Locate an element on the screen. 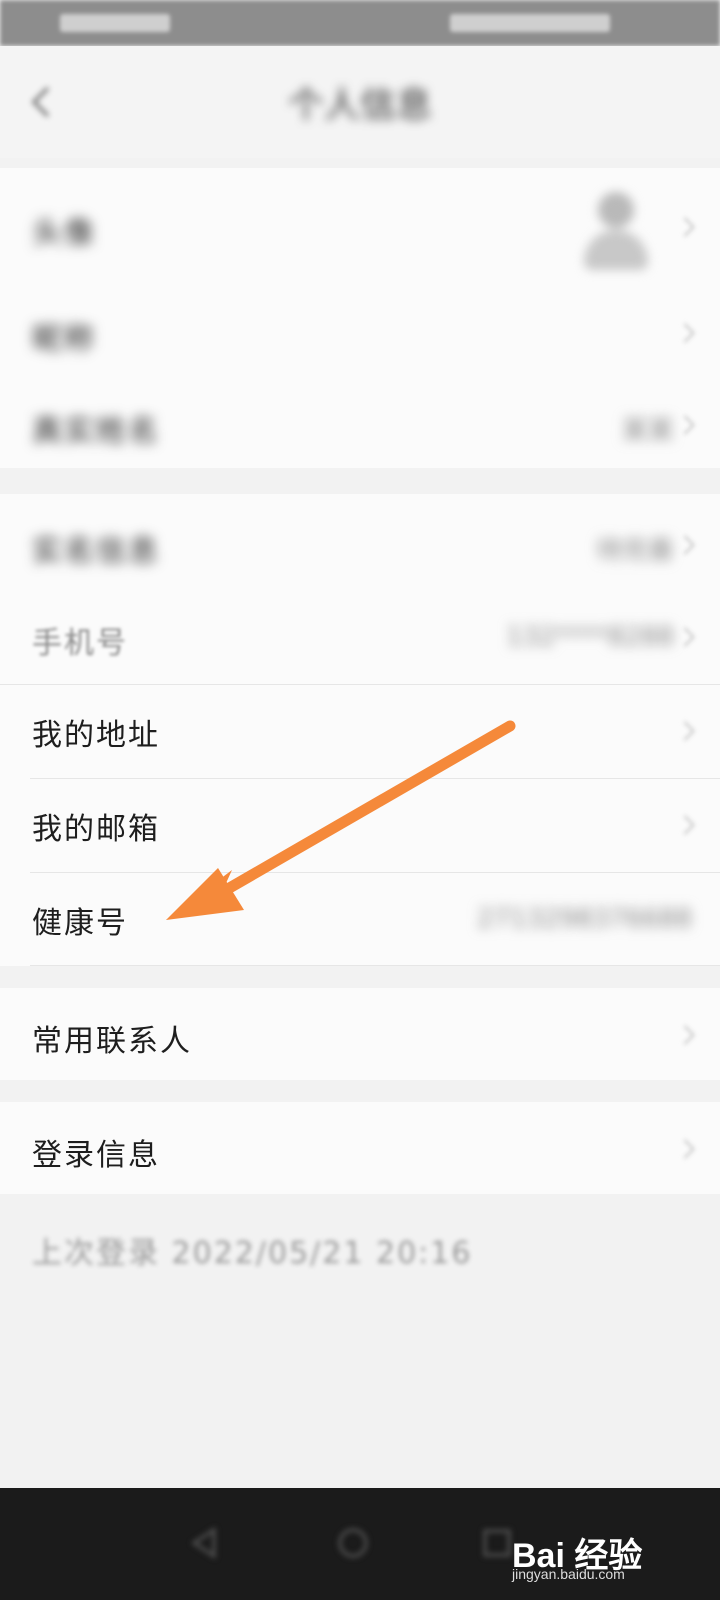 The height and width of the screenshot is (1600, 720). row-label: 常用联系人 is located at coordinates (112, 1041).